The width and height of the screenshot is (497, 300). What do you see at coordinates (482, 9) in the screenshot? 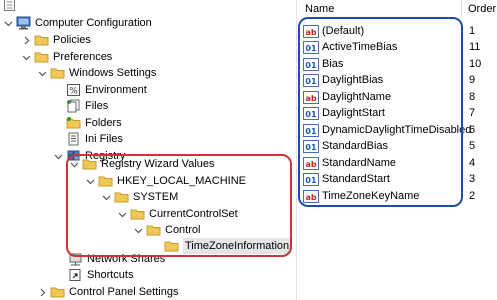
I see `column-header-order: Order` at bounding box center [482, 9].